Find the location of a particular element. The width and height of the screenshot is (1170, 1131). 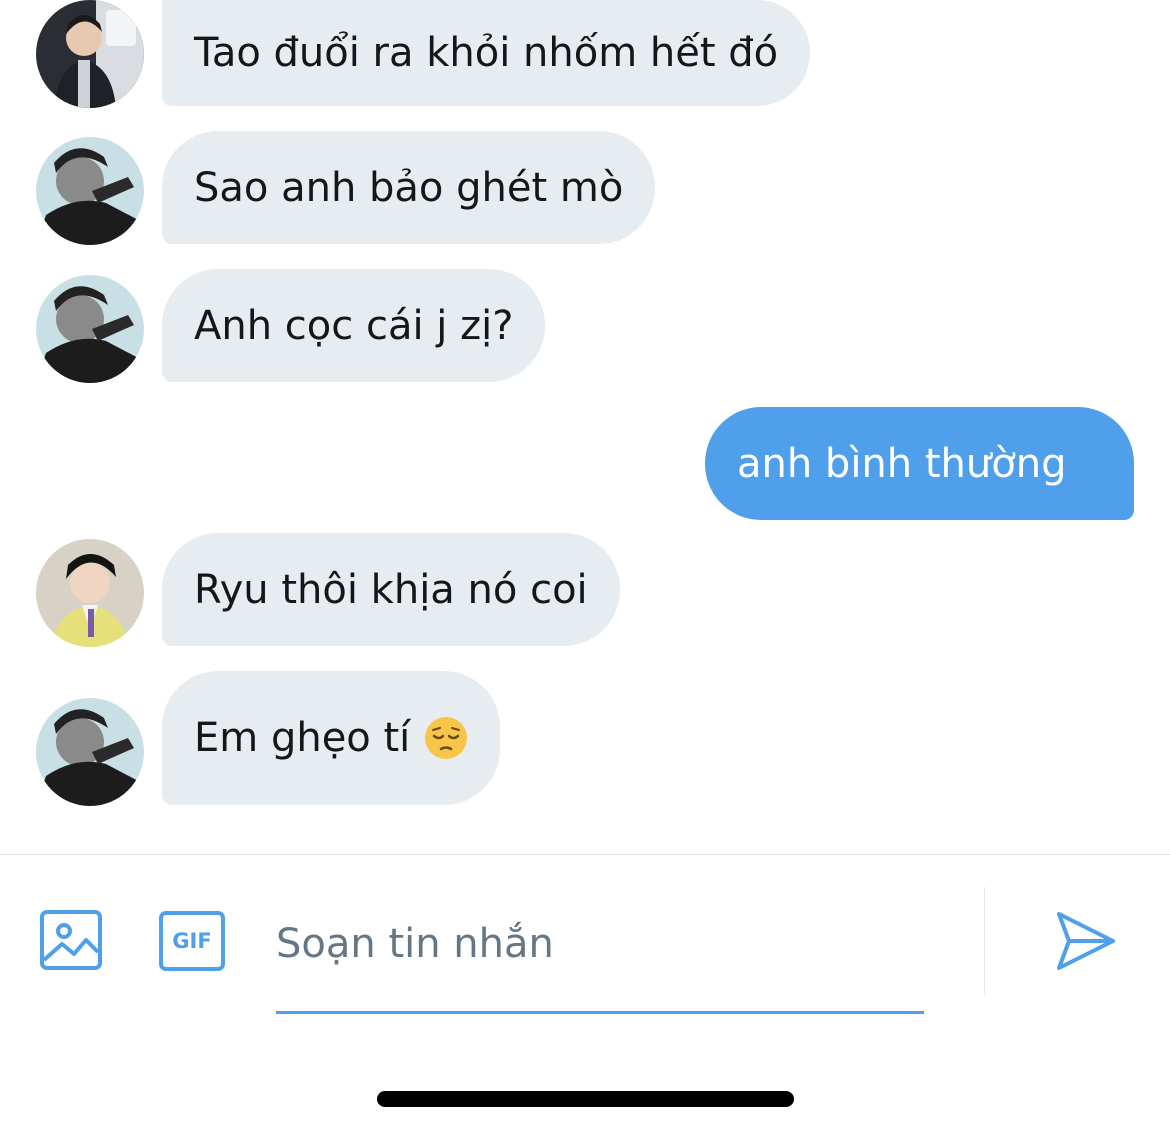

message-bubble-outgoing: anh bình thường is located at coordinates (919, 463).